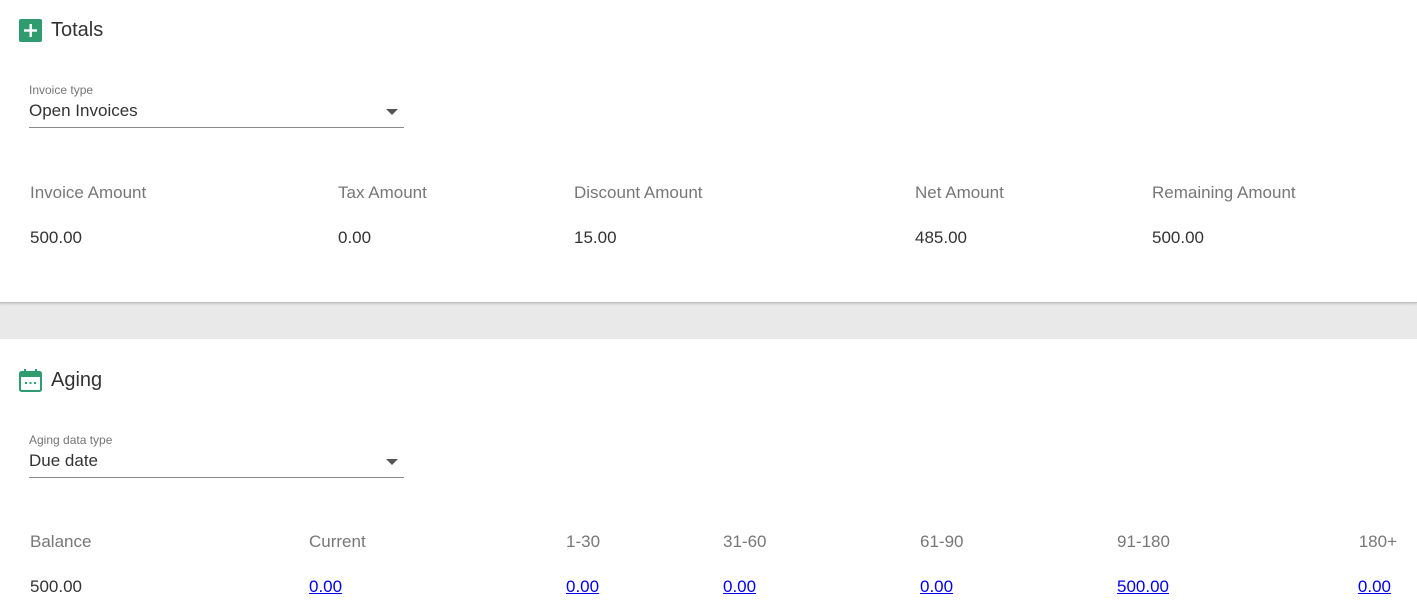 The image size is (1417, 612). I want to click on plus-square-icon, so click(30, 30).